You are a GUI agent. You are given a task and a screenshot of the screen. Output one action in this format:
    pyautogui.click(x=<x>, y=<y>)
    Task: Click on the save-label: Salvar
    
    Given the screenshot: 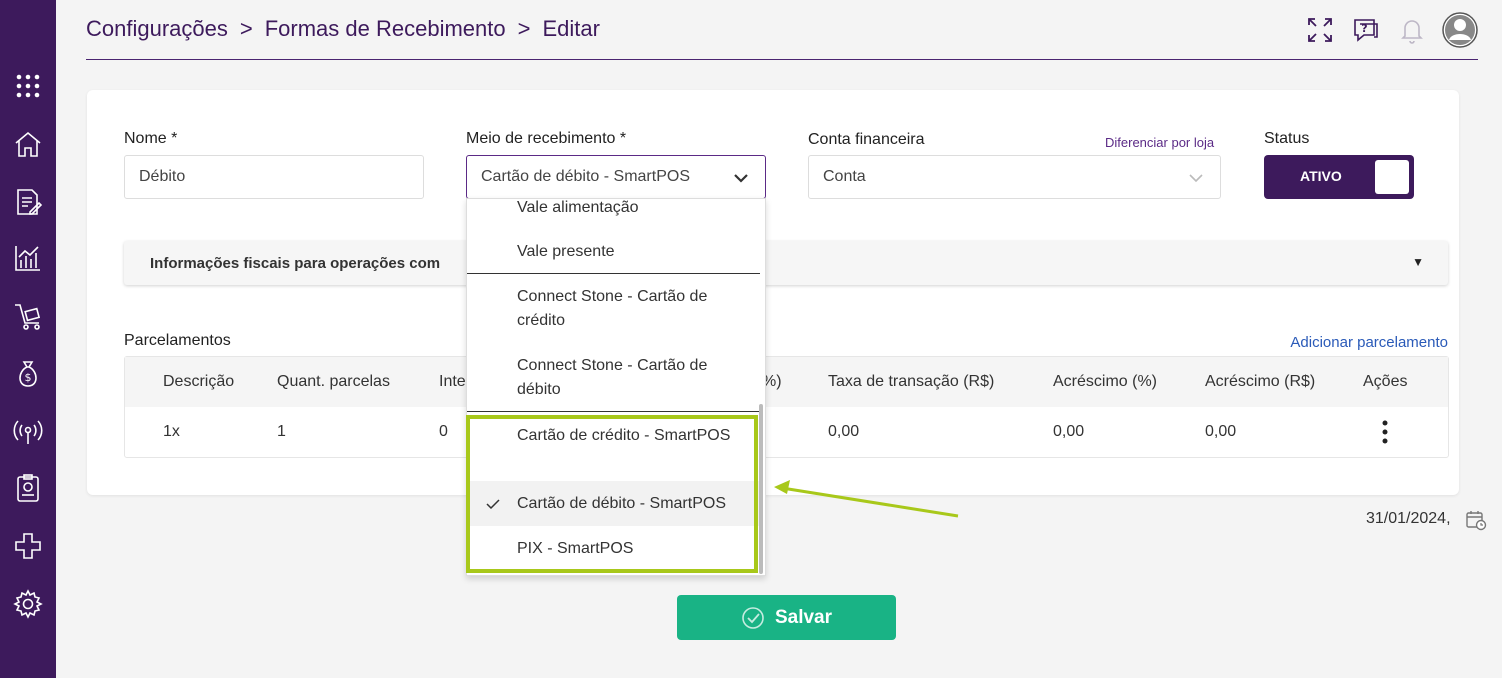 What is the action you would take?
    pyautogui.click(x=803, y=617)
    